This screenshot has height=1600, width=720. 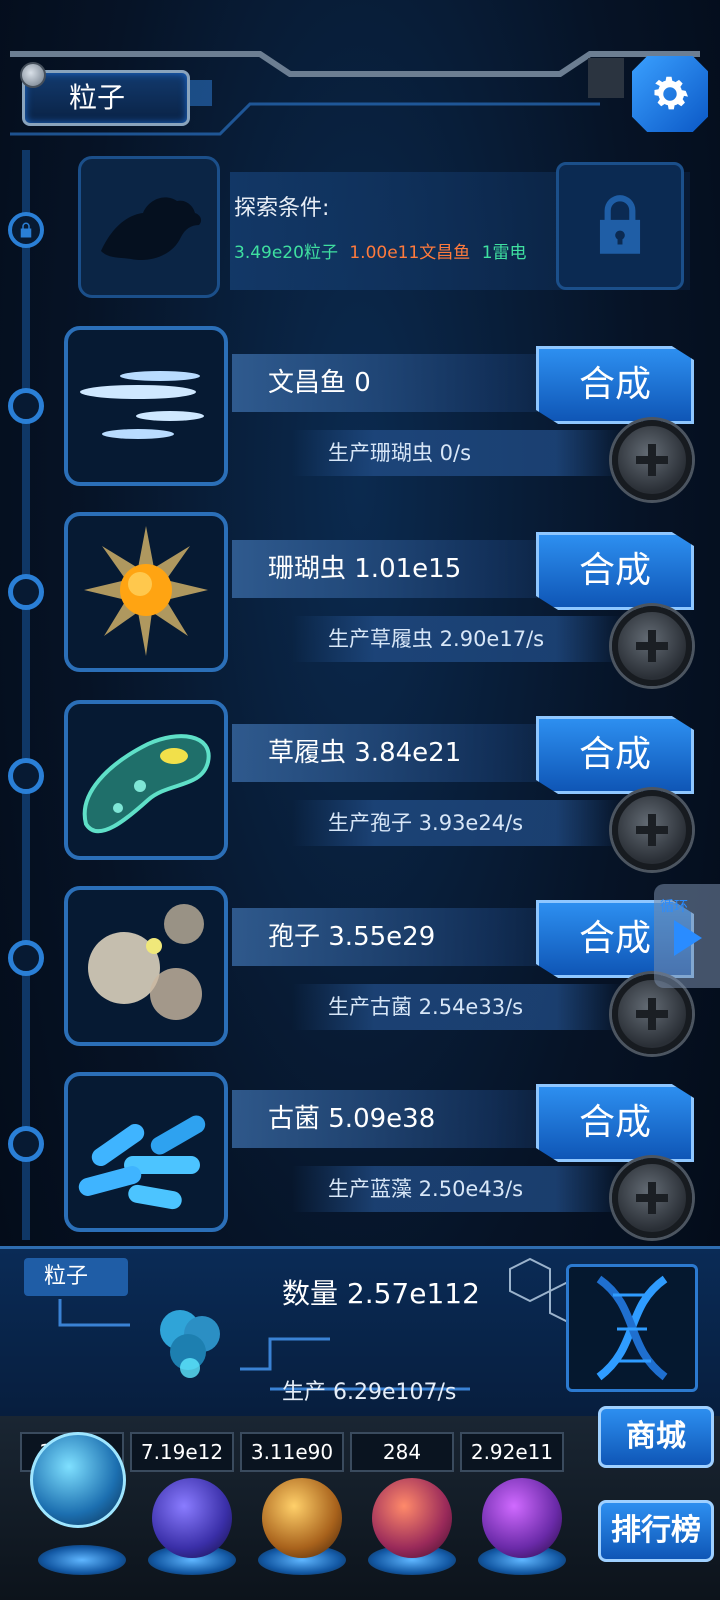 What do you see at coordinates (674, 907) in the screenshot?
I see `loop-label: 循环` at bounding box center [674, 907].